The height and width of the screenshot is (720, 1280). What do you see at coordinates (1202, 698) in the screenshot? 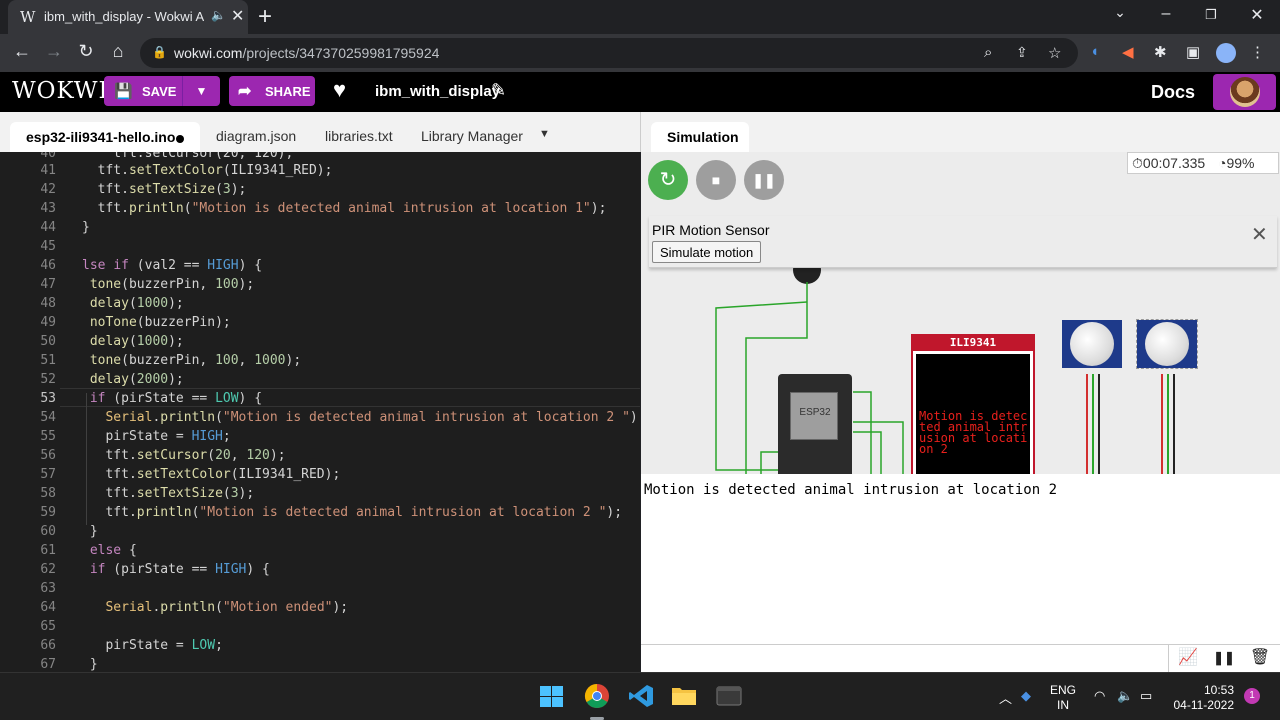
I see `clock: 10:53 04-11-2022` at bounding box center [1202, 698].